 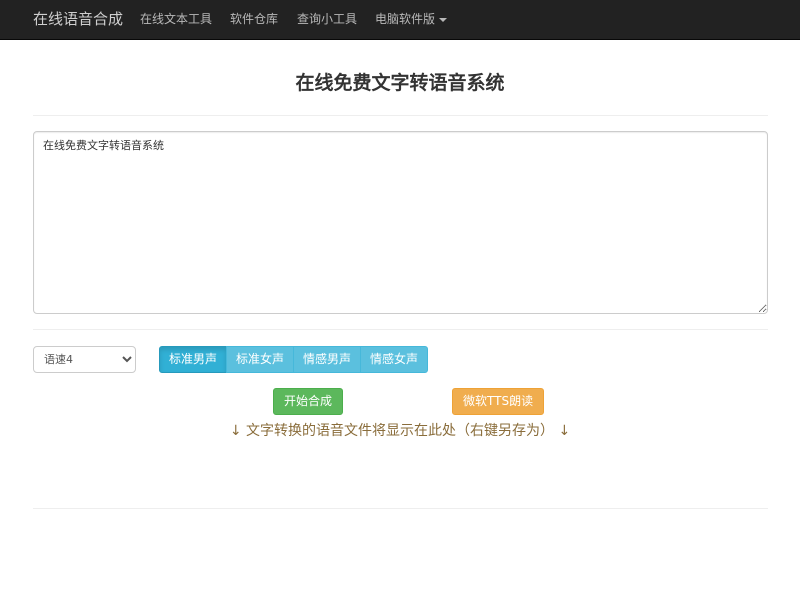 I want to click on audio-output-hint: ↓ 文字转换的语音文件将显示在此处（右键另存为） ↓, so click(x=400, y=431).